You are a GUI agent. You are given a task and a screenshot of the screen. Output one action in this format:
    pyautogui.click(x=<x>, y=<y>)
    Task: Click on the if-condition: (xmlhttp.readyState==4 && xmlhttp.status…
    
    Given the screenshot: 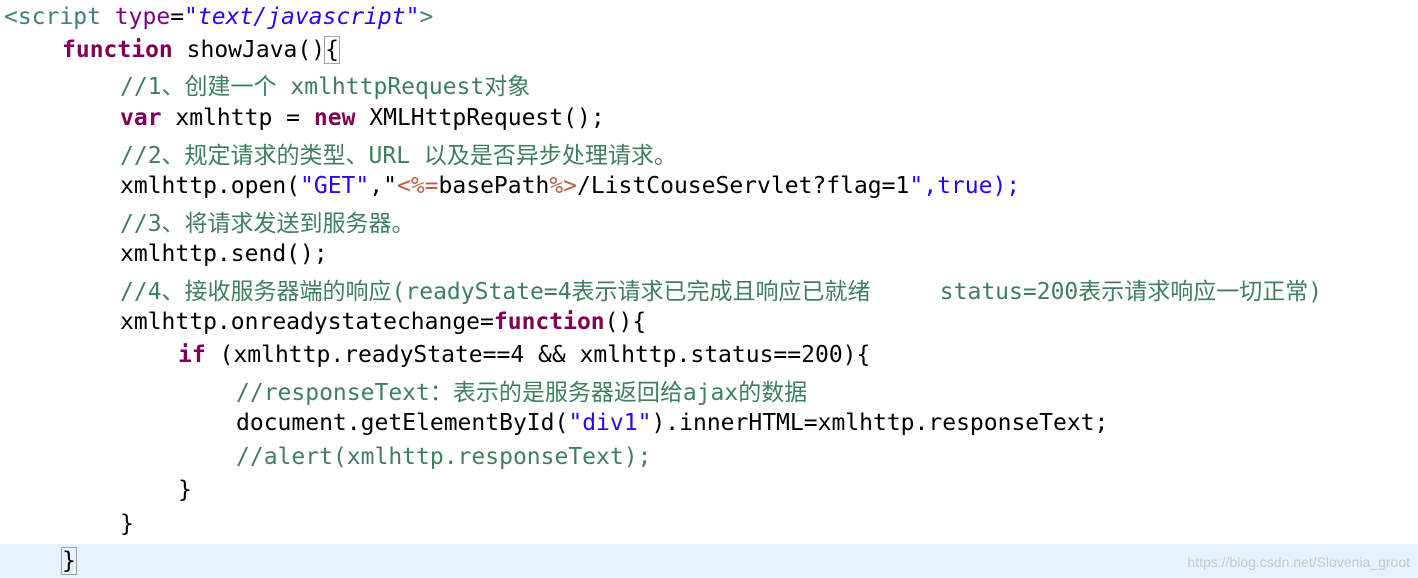 What is the action you would take?
    pyautogui.click(x=538, y=355)
    